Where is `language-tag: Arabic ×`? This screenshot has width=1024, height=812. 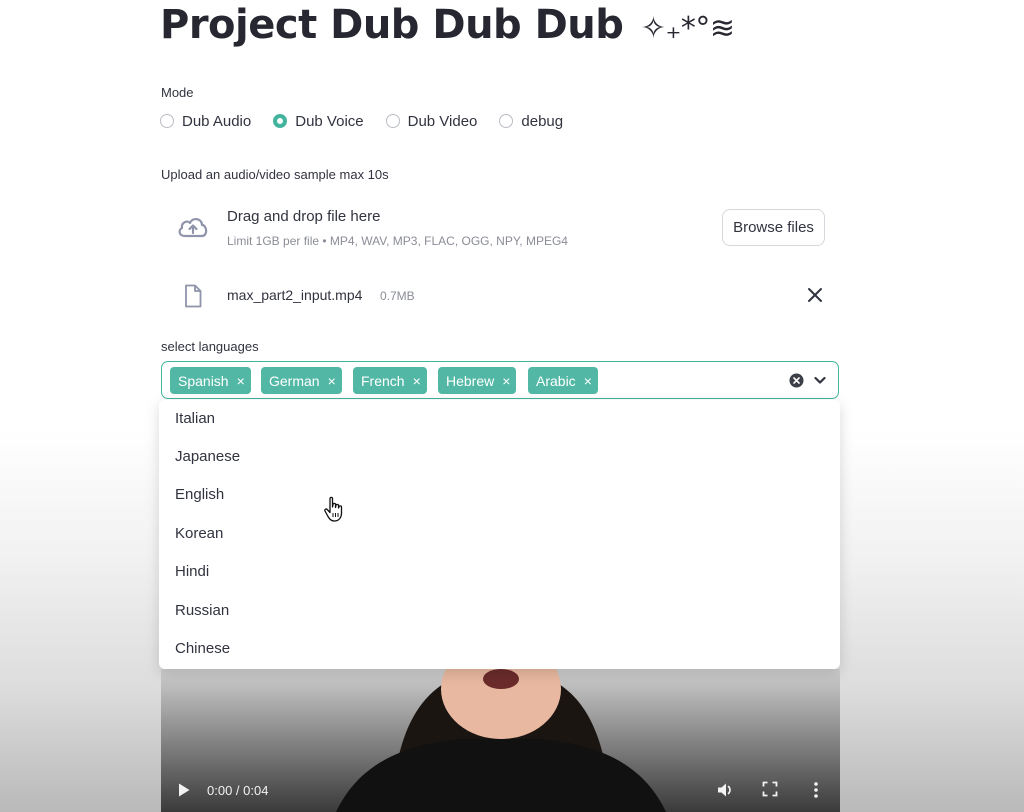 language-tag: Arabic × is located at coordinates (563, 380).